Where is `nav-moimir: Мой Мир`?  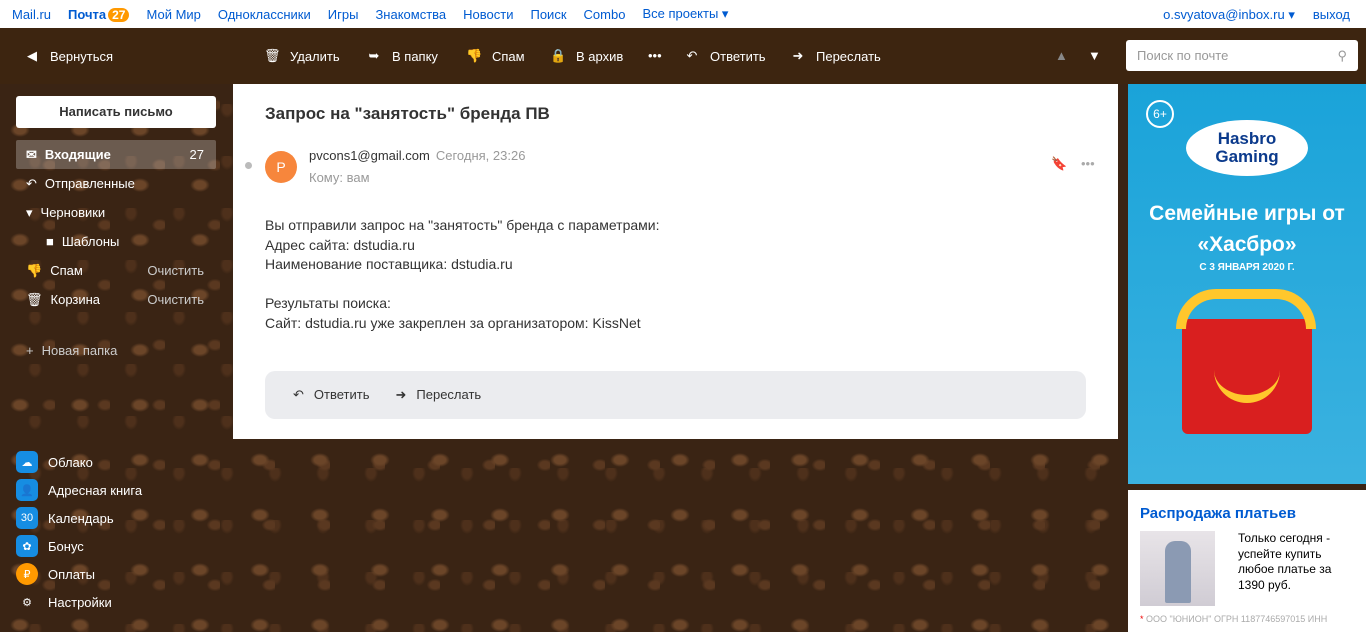
nav-moimir: Мой Мир is located at coordinates (173, 14).